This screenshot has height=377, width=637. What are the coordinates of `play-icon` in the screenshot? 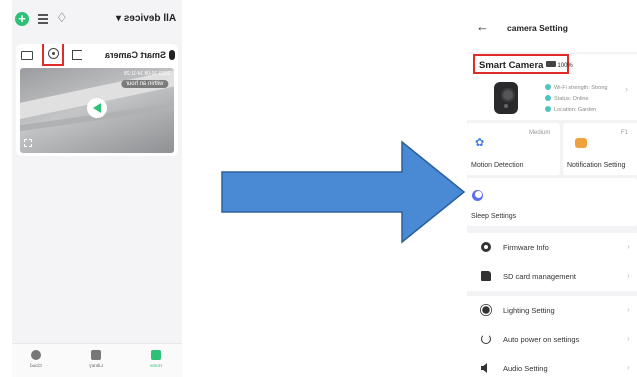 It's located at (97, 108).